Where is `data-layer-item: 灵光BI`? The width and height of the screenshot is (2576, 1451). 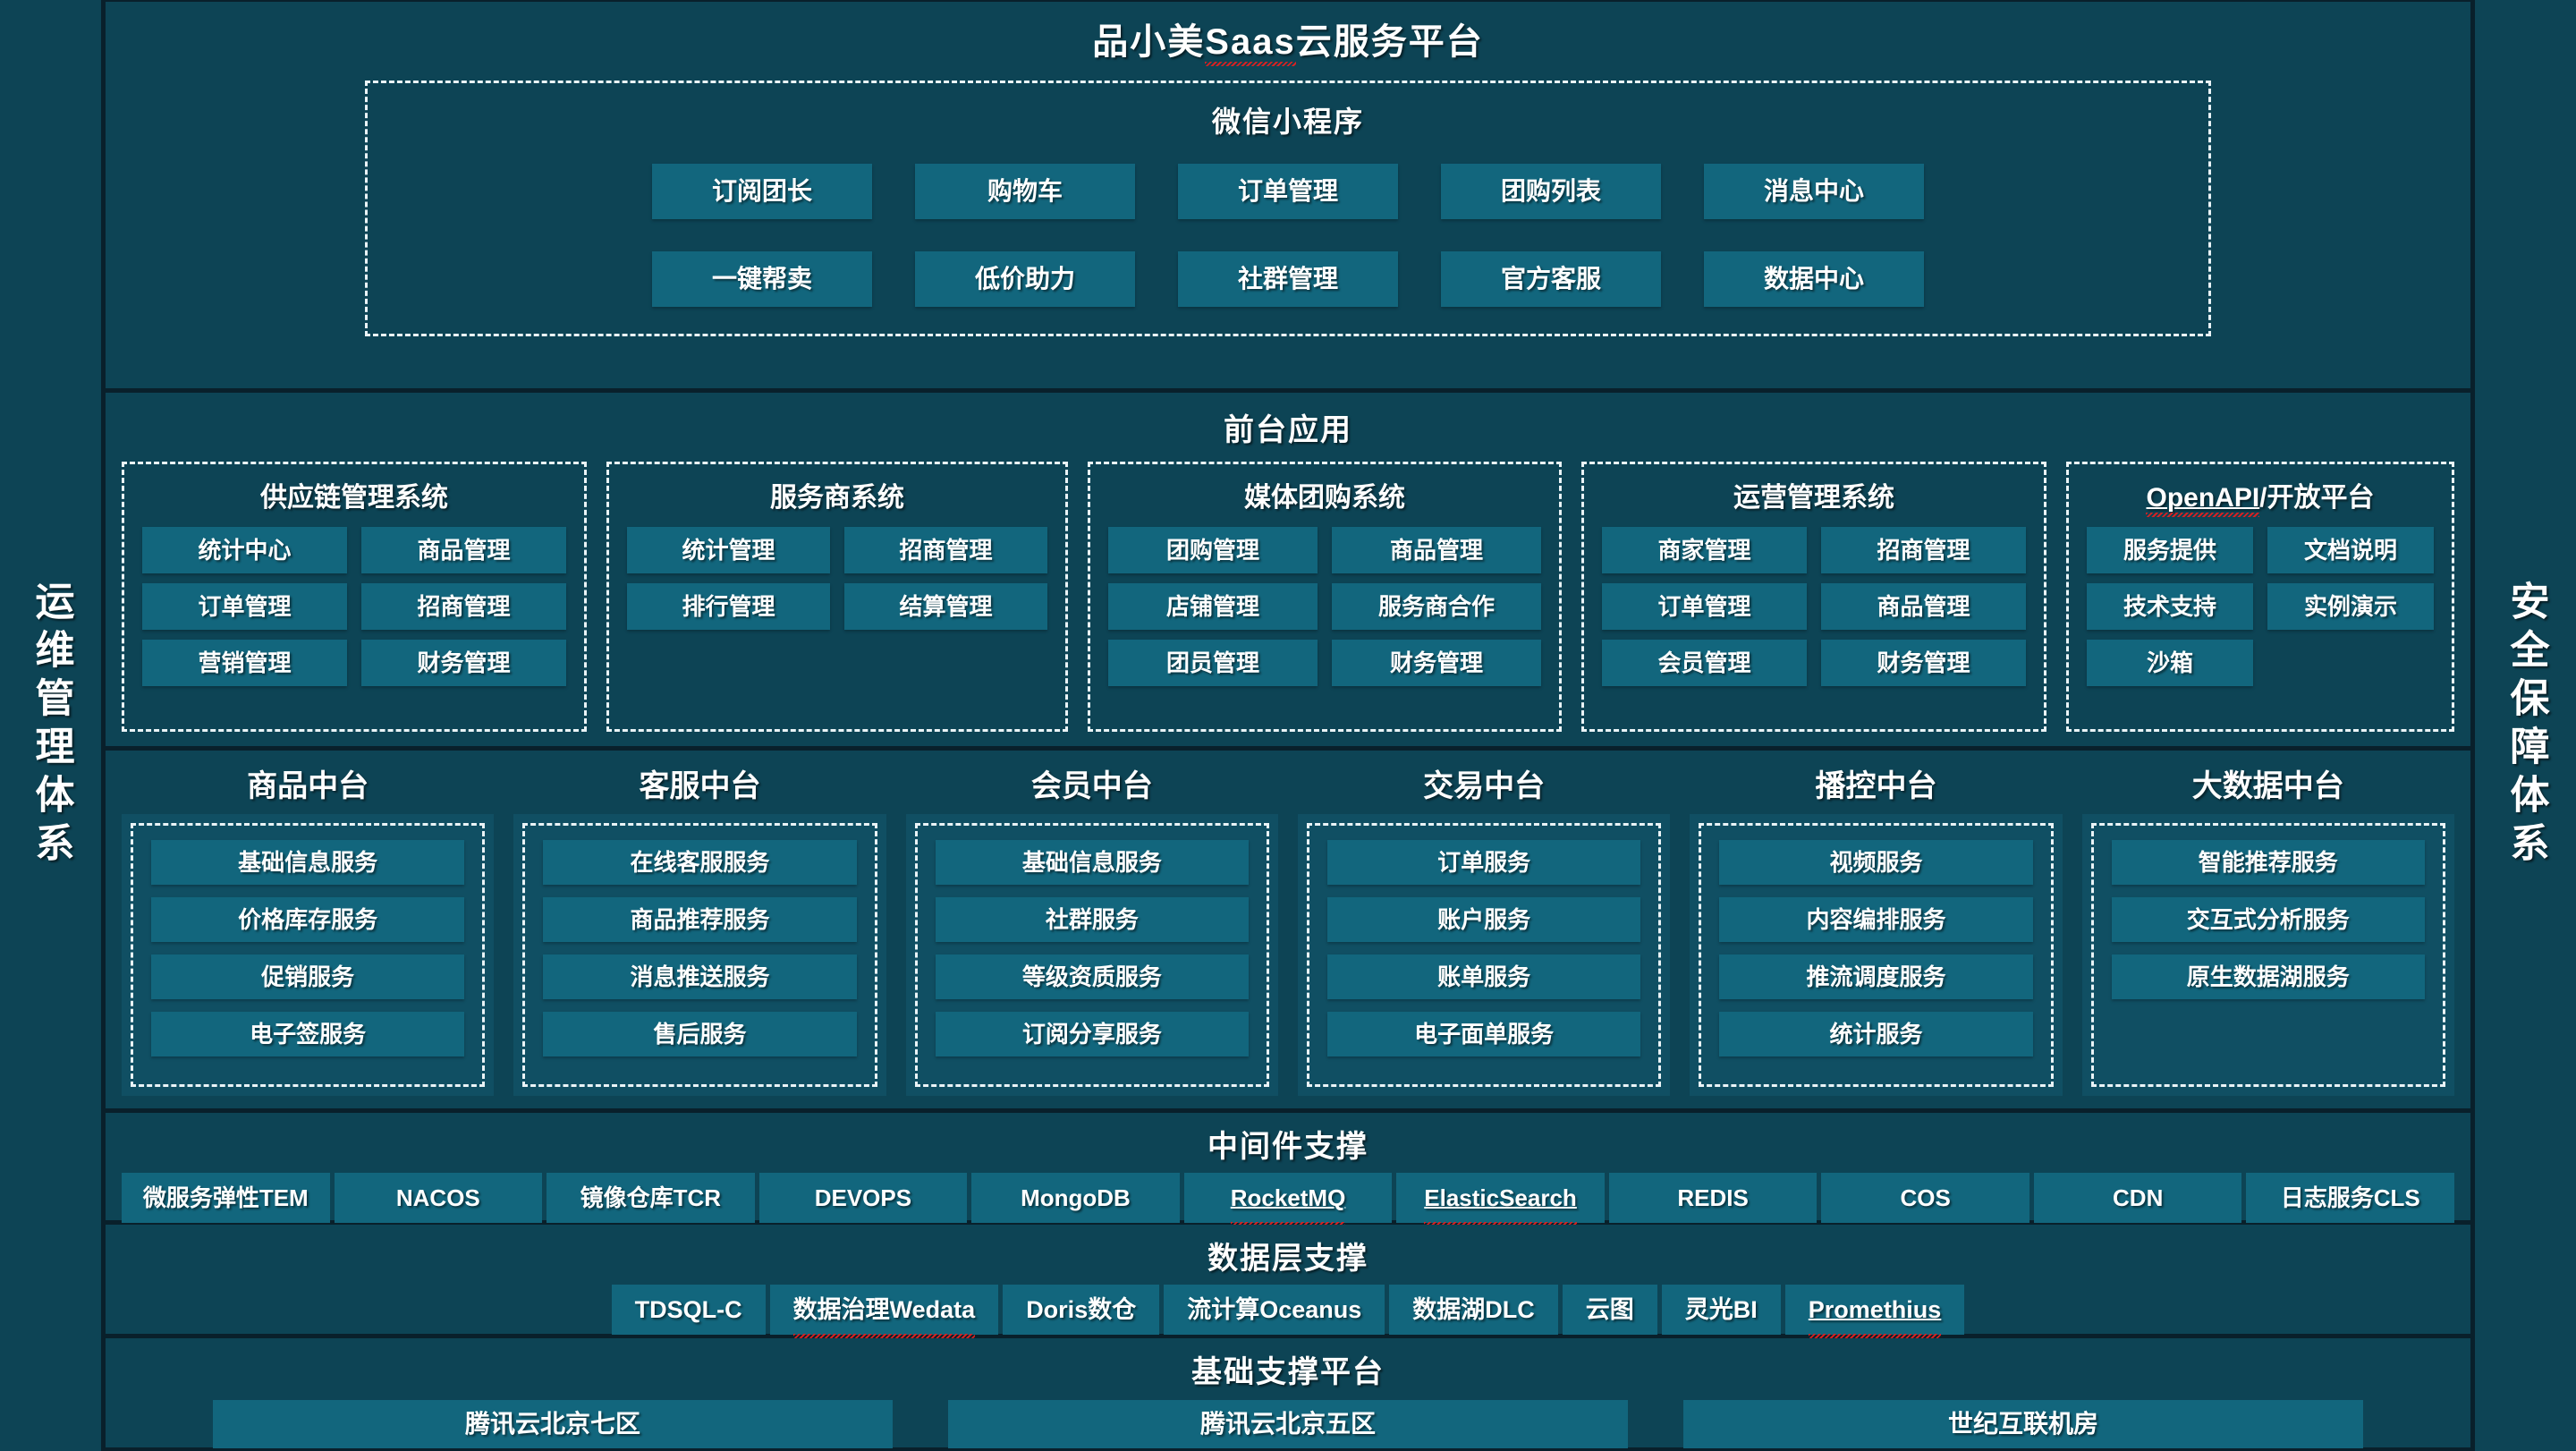 data-layer-item: 灵光BI is located at coordinates (1721, 1310).